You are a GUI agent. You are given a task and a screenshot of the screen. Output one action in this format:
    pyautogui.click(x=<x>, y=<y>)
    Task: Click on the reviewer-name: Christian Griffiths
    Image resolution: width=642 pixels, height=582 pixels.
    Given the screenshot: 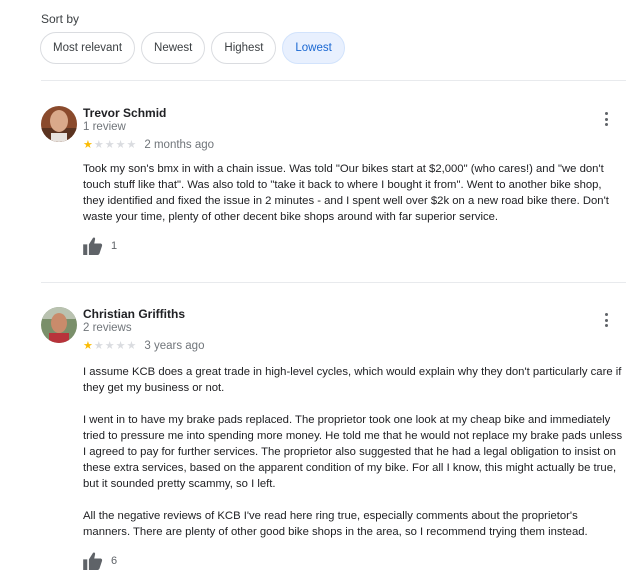 What is the action you would take?
    pyautogui.click(x=134, y=314)
    